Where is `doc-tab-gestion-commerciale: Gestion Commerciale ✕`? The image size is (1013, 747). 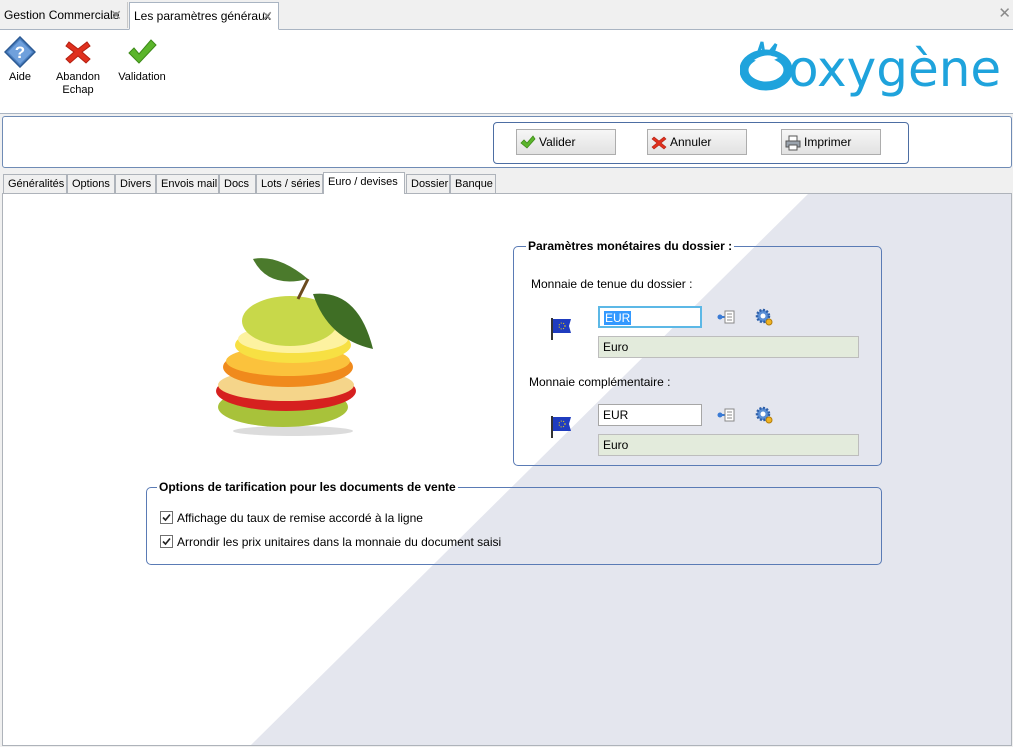
doc-tab-gestion-commerciale: Gestion Commerciale ✕ is located at coordinates (64, 15).